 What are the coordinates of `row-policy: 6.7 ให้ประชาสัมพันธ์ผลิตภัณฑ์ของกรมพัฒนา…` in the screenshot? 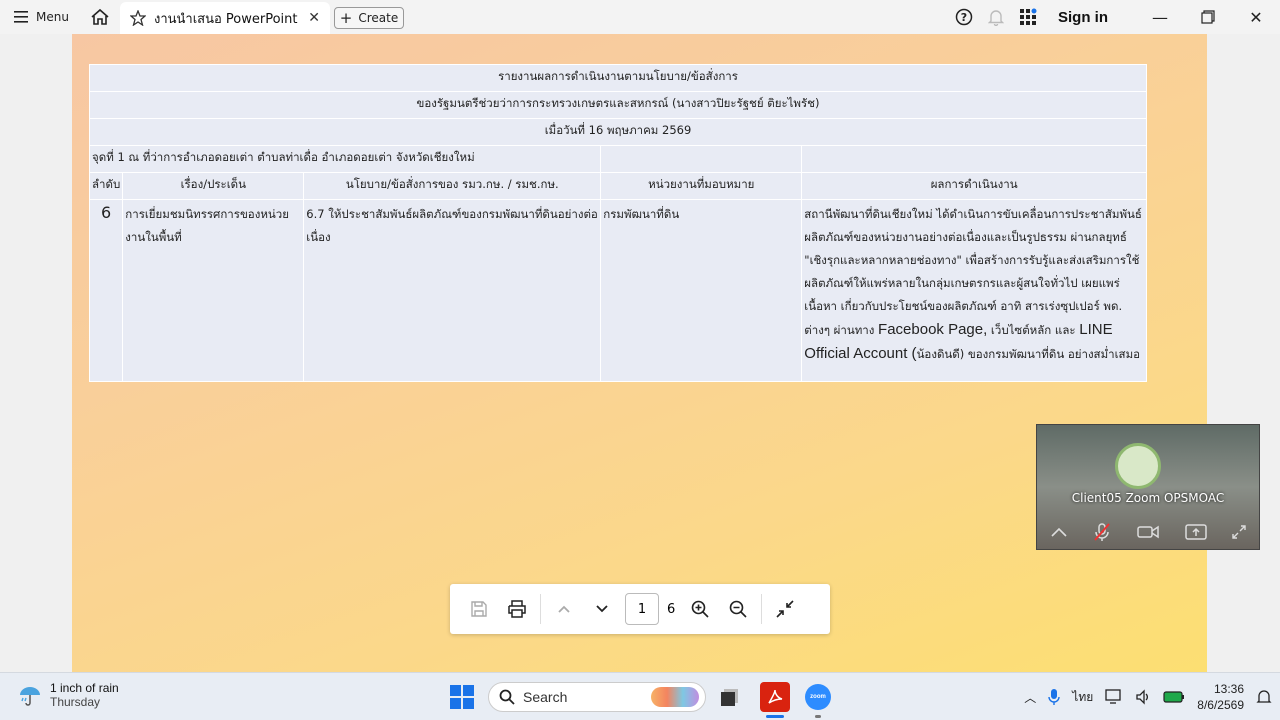 It's located at (452, 290).